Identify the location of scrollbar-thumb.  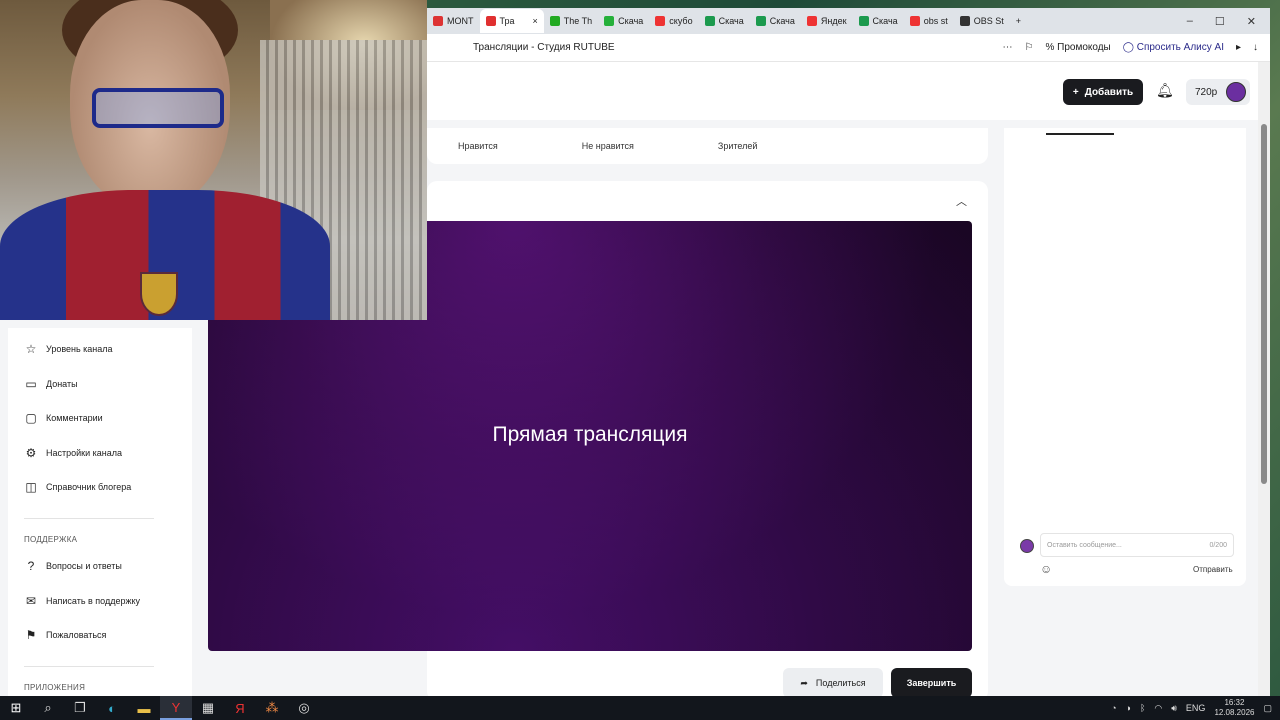
(1264, 304).